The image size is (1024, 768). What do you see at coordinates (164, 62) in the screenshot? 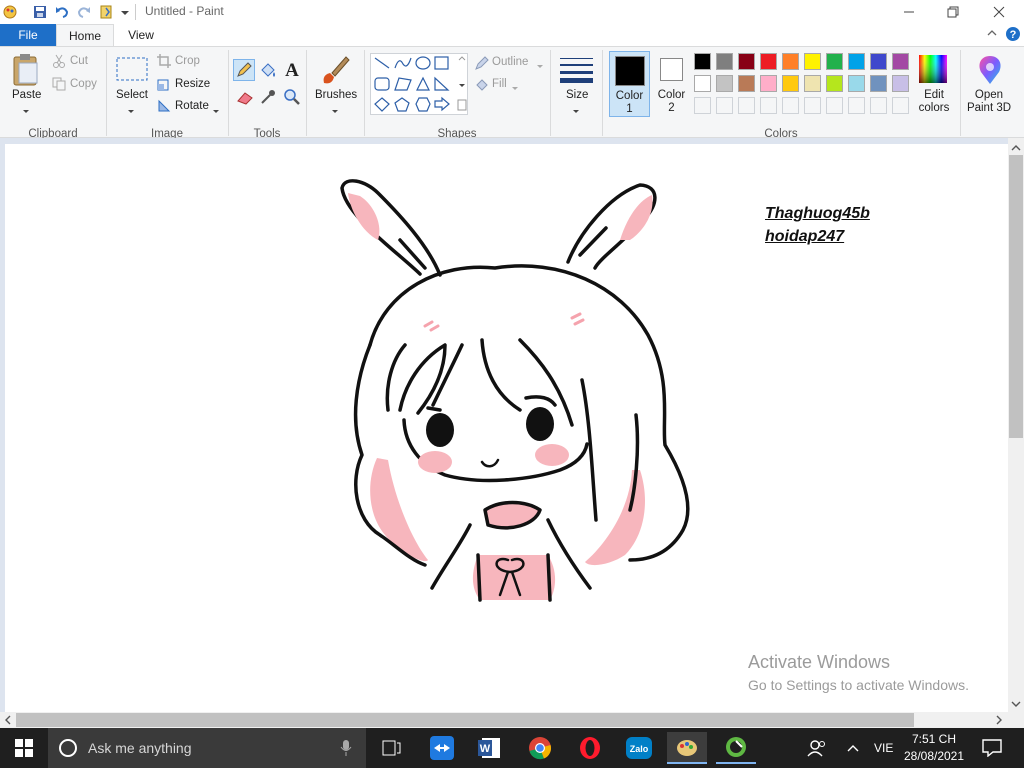
I see `crop-icon` at bounding box center [164, 62].